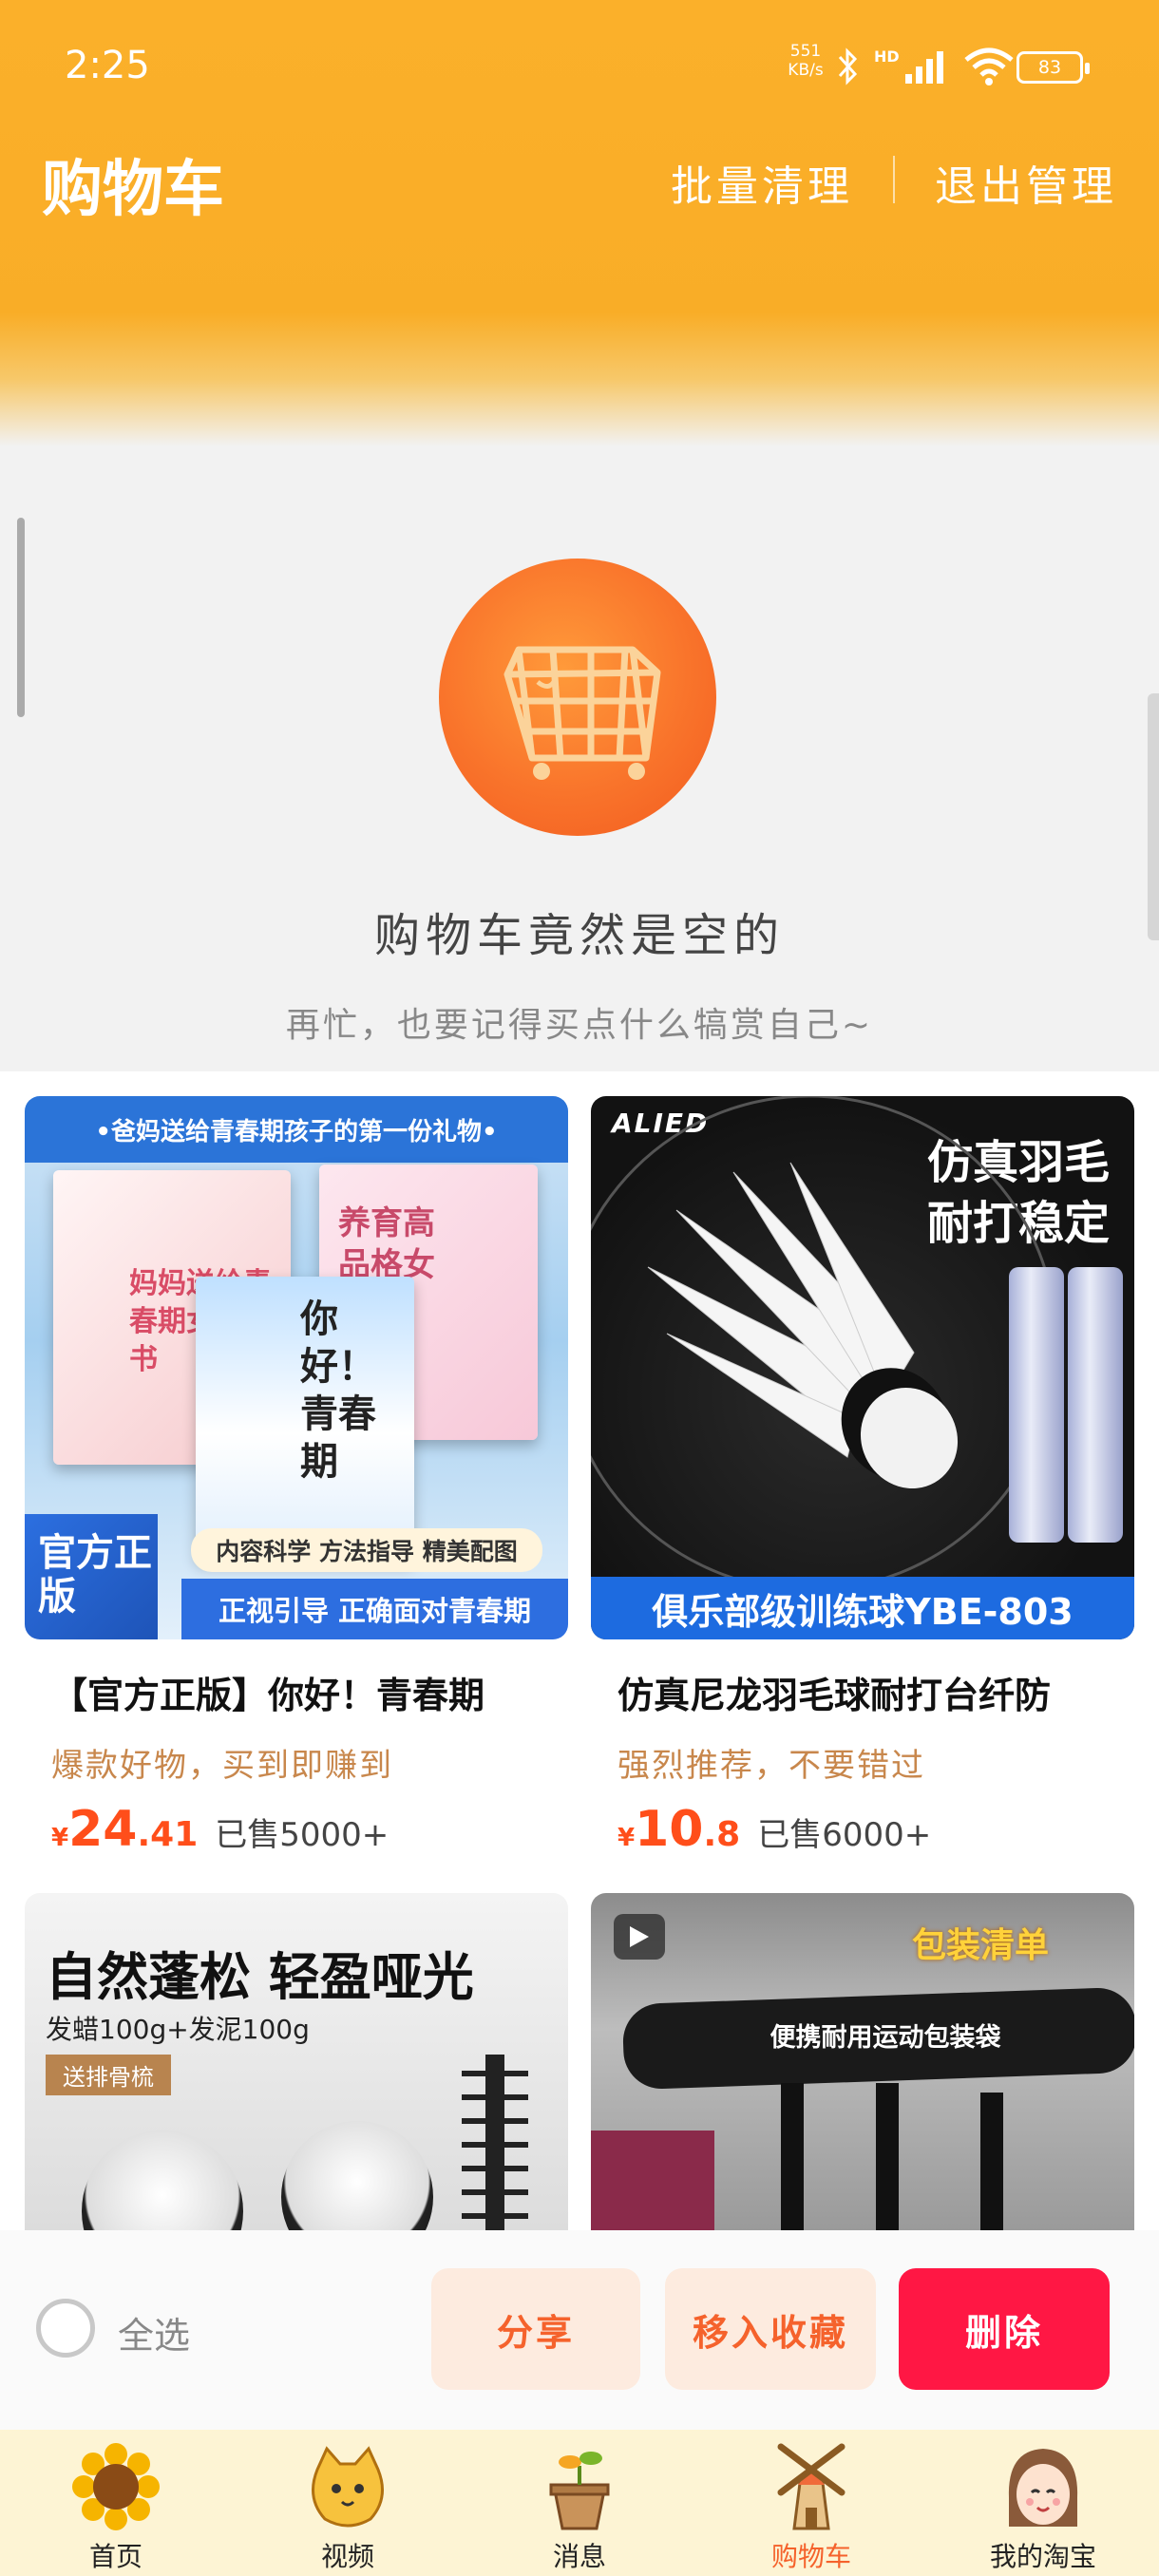  I want to click on tab-my-taobao: 我的淘宝, so click(1043, 2503).